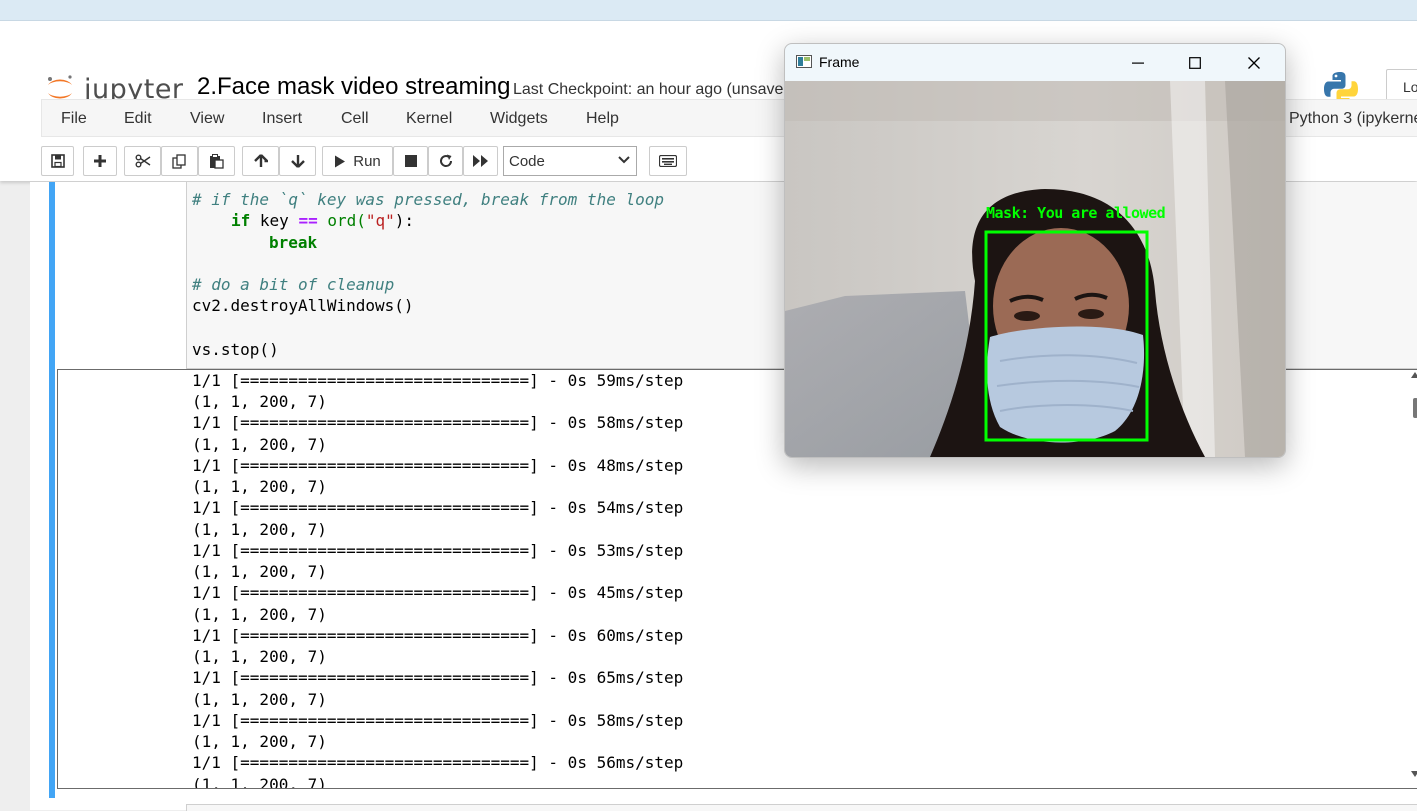  Describe the element at coordinates (293, 242) in the screenshot. I see `code-line: break` at that location.